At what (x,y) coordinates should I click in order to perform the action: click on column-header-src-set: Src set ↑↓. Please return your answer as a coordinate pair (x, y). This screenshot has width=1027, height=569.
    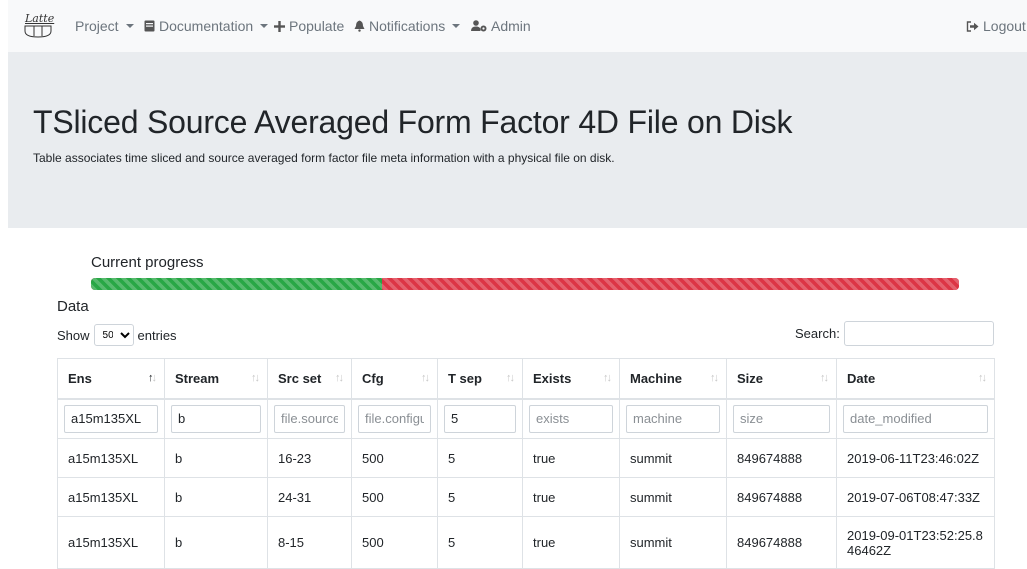
    Looking at the image, I should click on (309, 379).